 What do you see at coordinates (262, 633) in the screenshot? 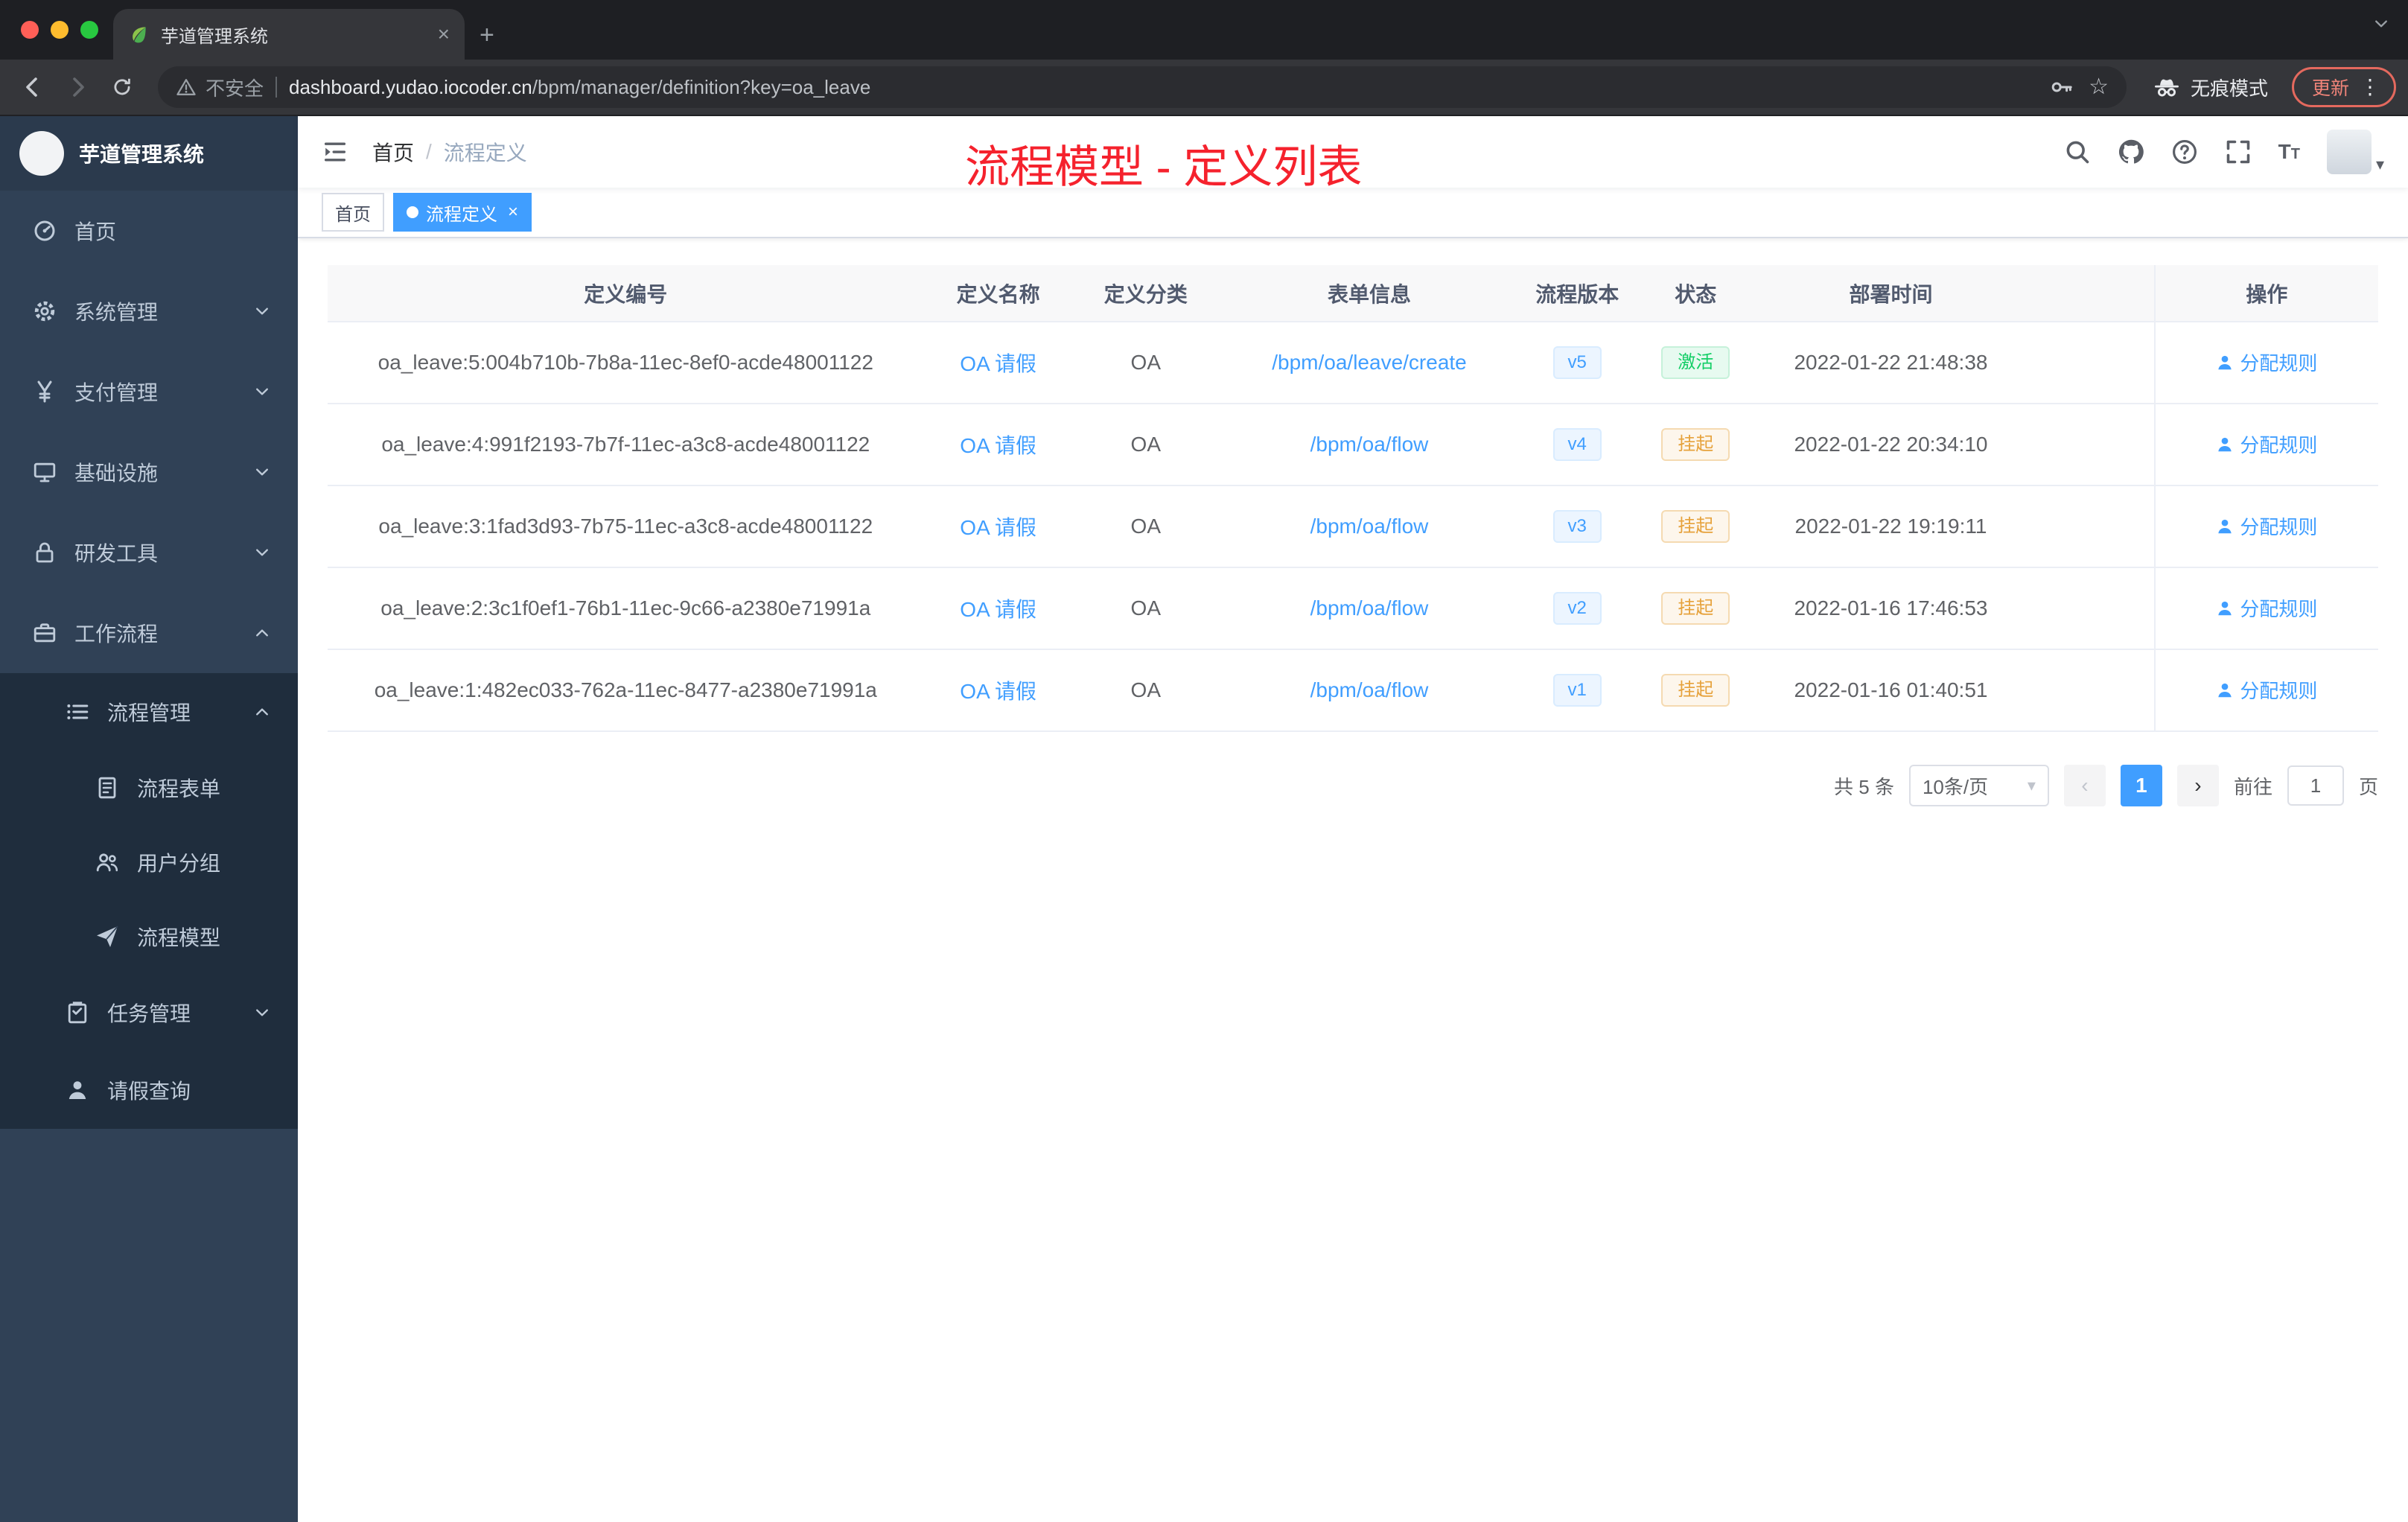
I see `chevron-up-icon` at bounding box center [262, 633].